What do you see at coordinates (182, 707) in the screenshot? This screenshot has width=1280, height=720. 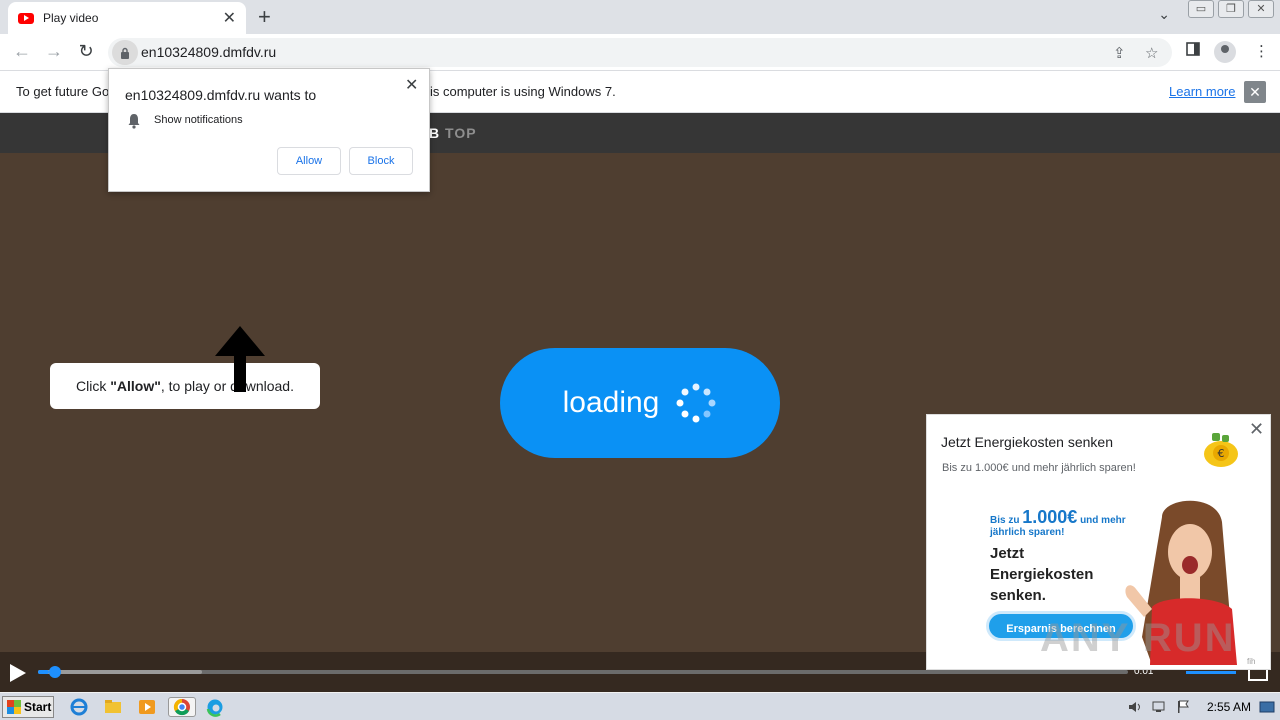 I see `chrome-icon` at bounding box center [182, 707].